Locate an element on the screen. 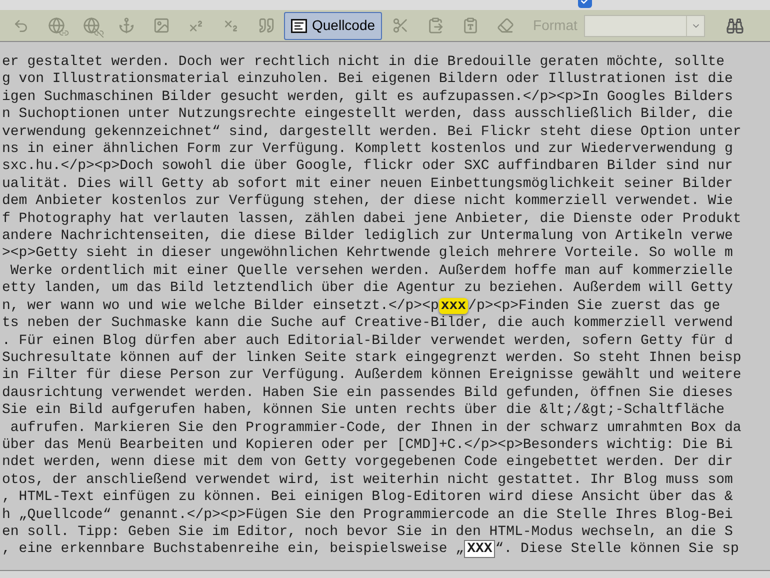 This screenshot has height=578, width=770. code-line: g von Illustrationsmaterial einzuholen. Bei eigenen Bildern oder Illustrationen ist die is located at coordinates (367, 80).